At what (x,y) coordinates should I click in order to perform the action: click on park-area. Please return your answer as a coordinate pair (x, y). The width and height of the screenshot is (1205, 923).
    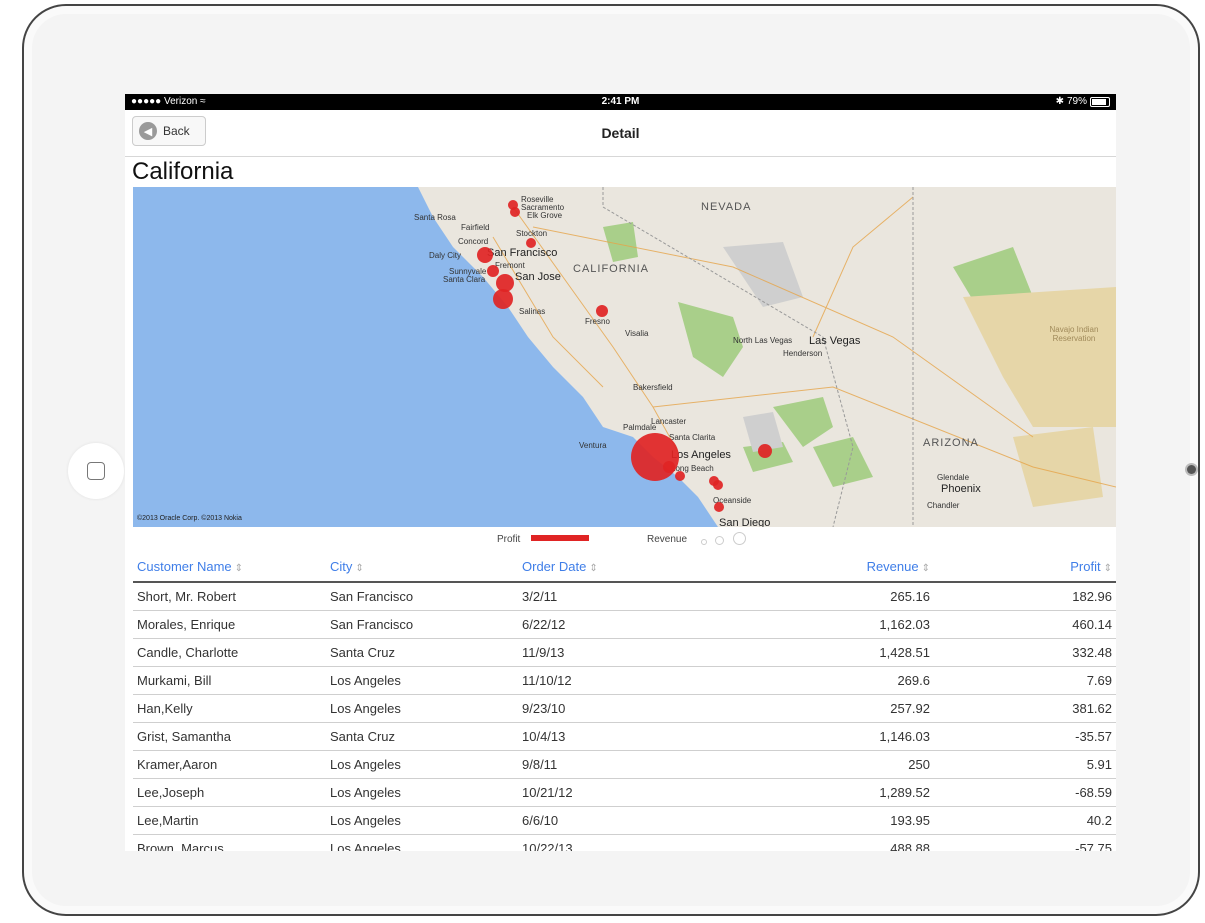
    Looking at the image, I should click on (803, 422).